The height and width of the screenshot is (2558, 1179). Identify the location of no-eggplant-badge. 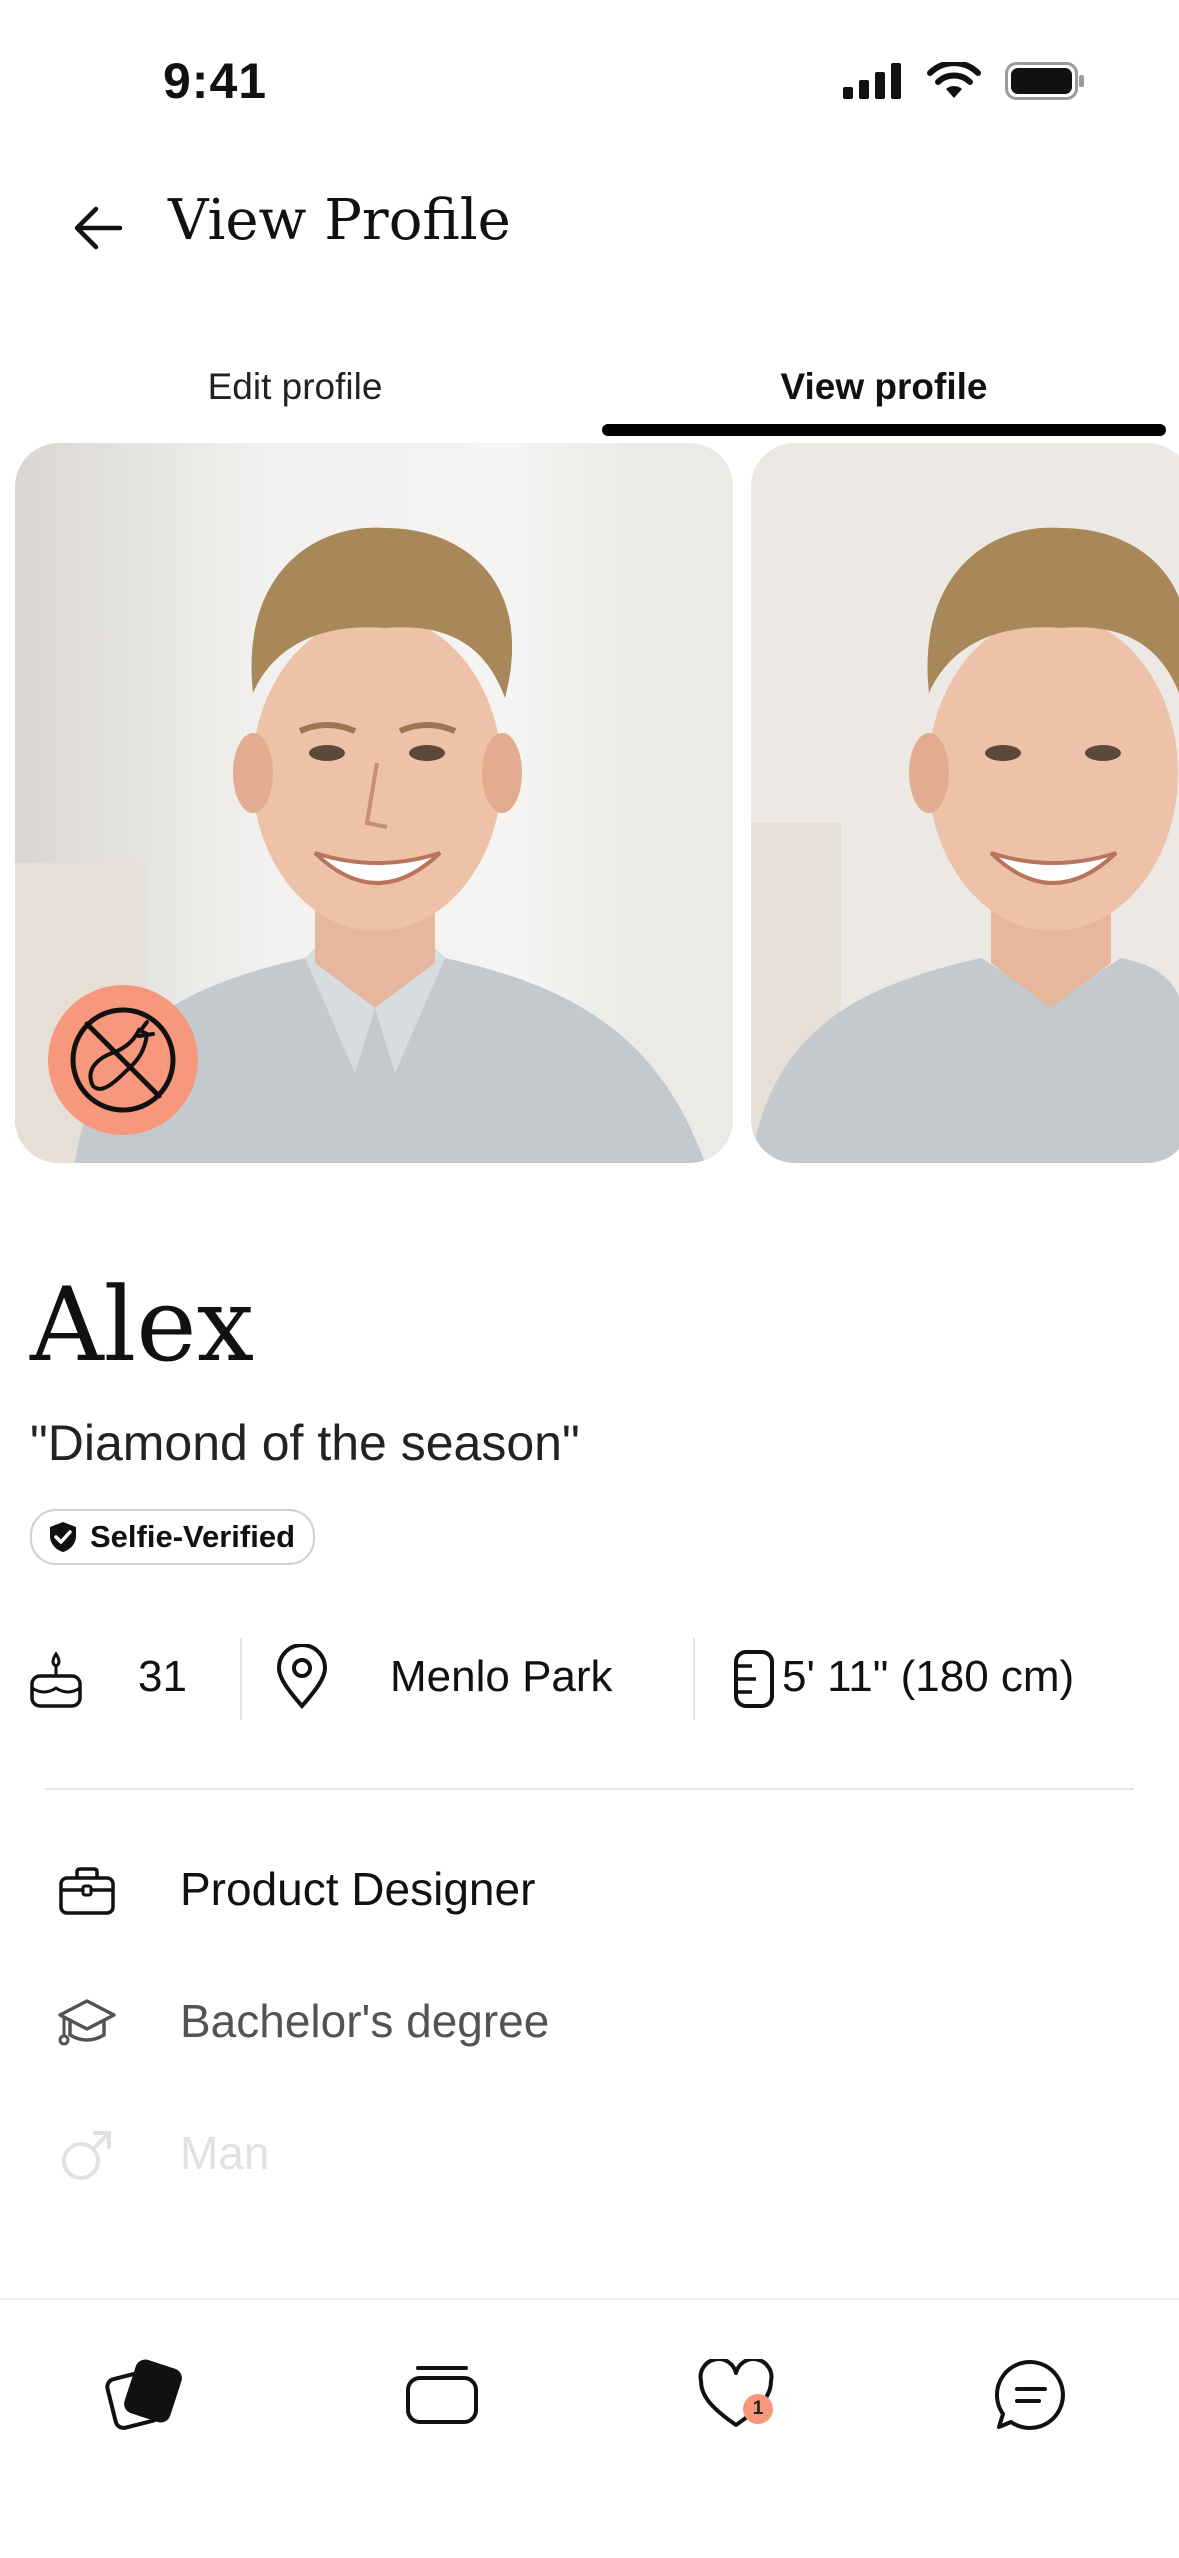
(123, 1060).